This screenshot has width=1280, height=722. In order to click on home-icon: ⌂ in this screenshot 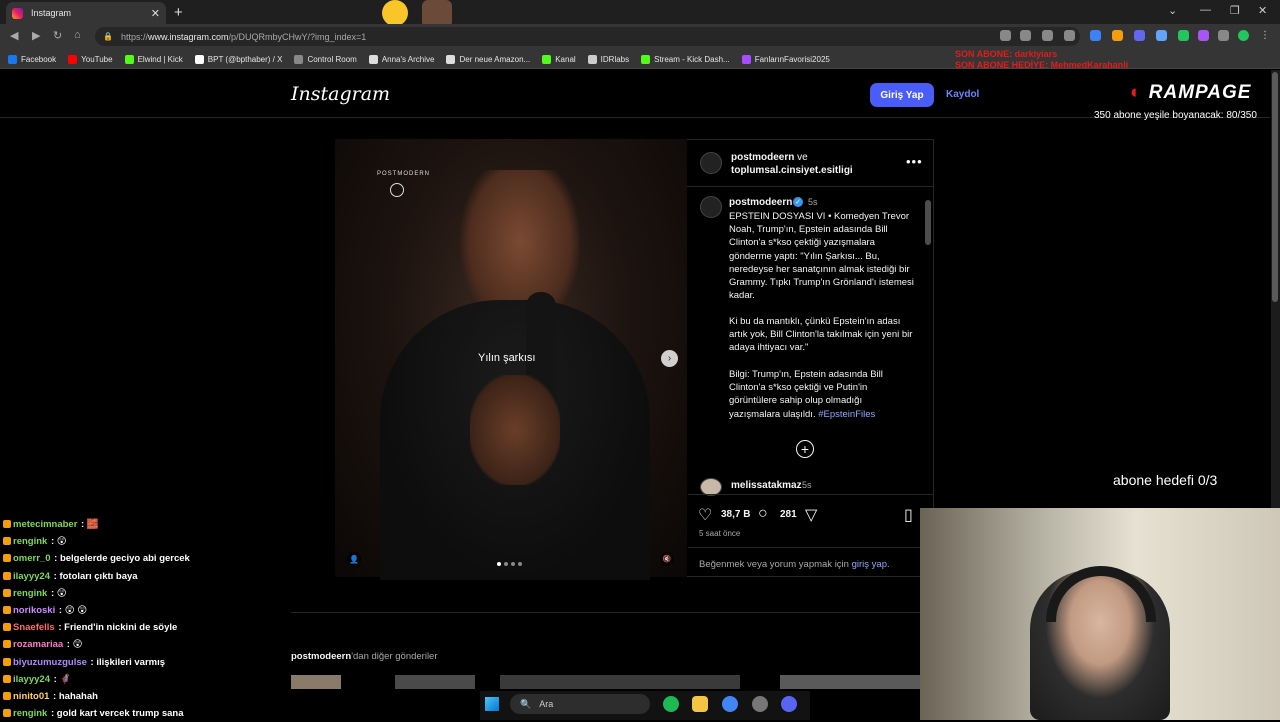, I will do `click(77, 35)`.